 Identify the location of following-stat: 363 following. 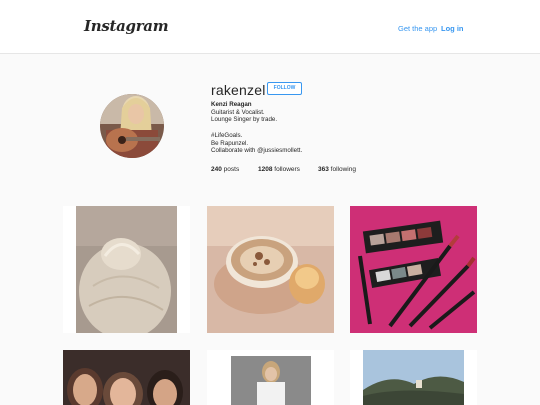
(337, 169).